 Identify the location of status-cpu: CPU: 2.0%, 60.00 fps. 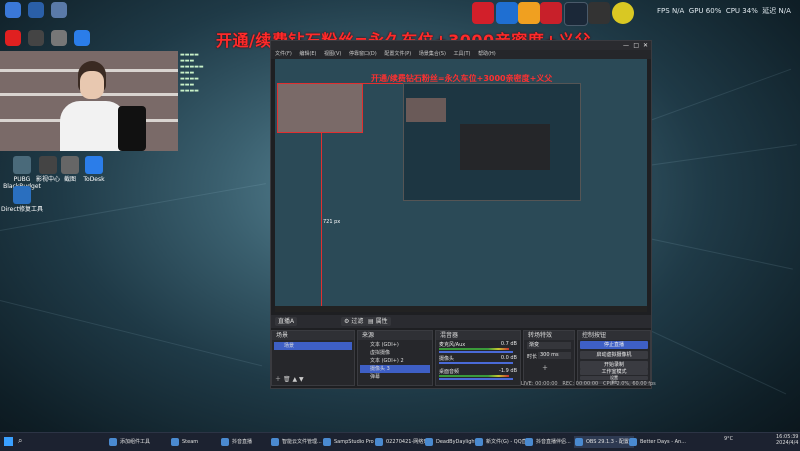
(629, 384).